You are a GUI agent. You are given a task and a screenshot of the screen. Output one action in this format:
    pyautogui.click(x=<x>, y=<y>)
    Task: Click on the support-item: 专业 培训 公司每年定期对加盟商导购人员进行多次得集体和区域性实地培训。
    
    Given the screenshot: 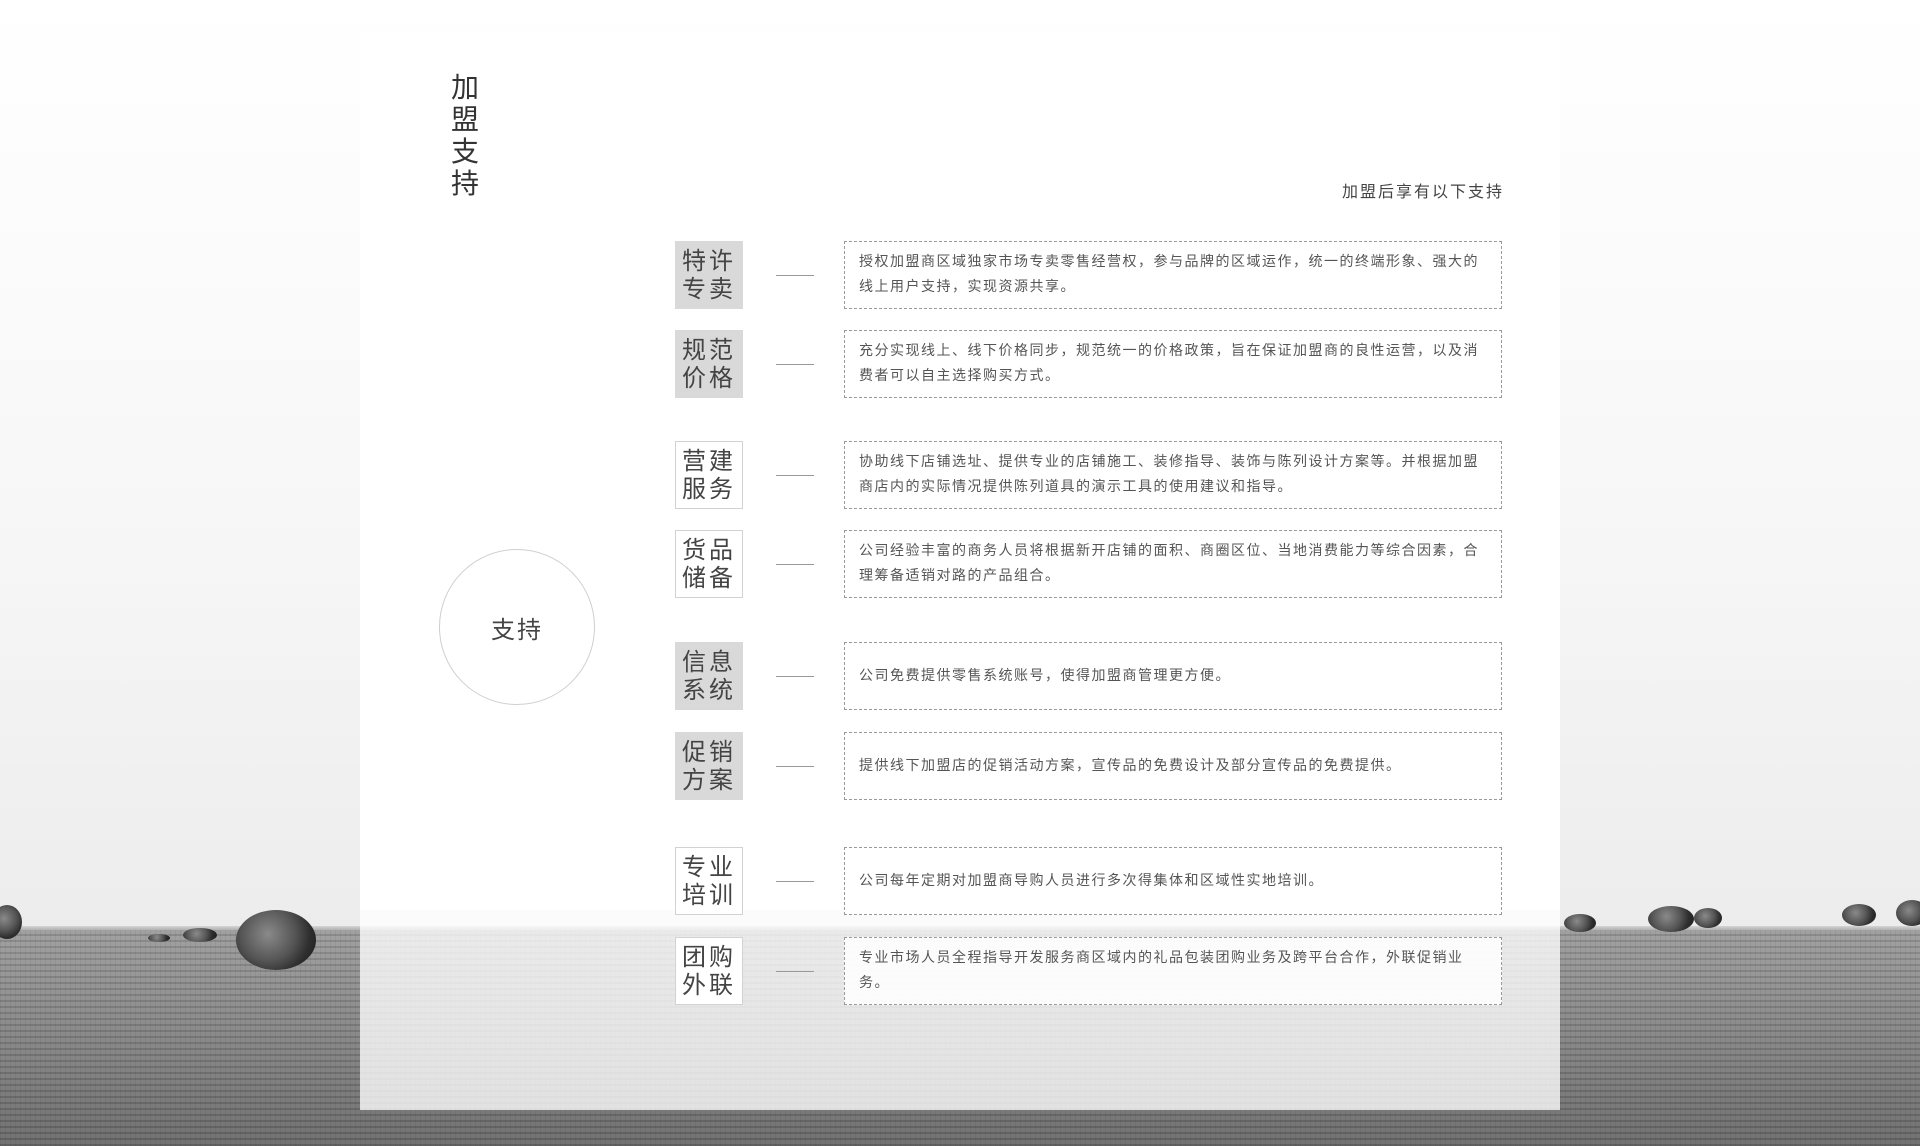 What is the action you would take?
    pyautogui.click(x=1090, y=882)
    